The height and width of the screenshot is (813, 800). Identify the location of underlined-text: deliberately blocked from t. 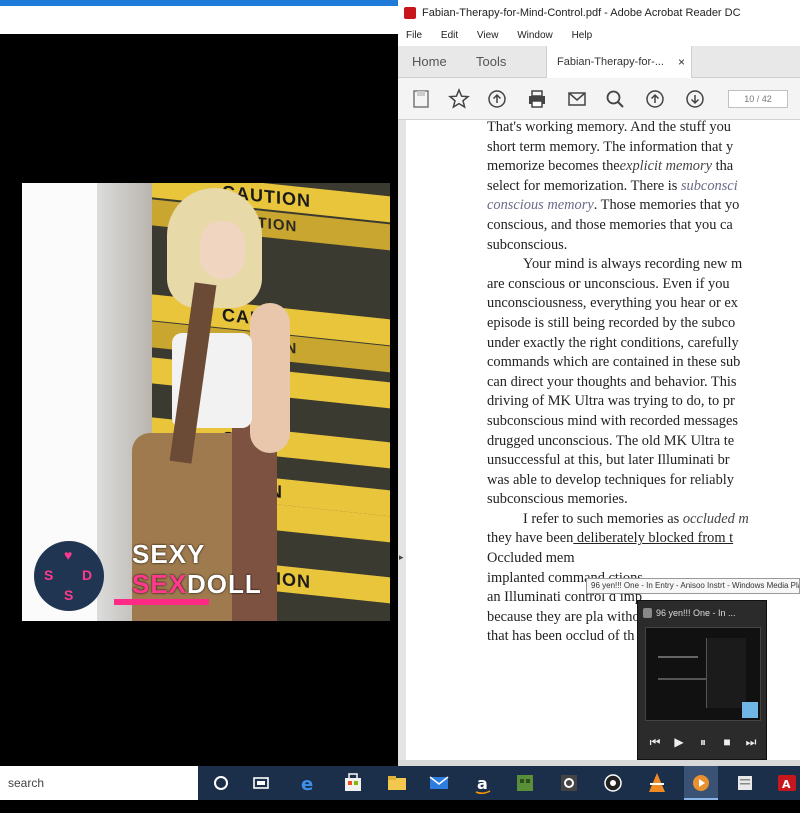
(653, 538).